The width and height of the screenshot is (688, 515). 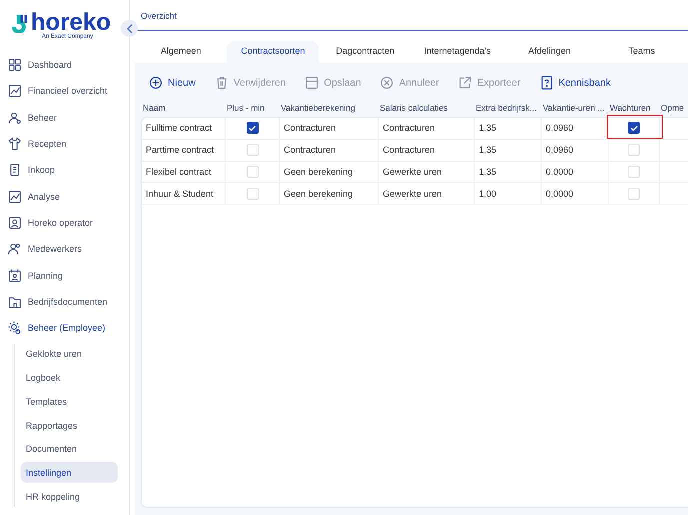 What do you see at coordinates (69, 497) in the screenshot?
I see `sidebar-subitem: HR koppeling` at bounding box center [69, 497].